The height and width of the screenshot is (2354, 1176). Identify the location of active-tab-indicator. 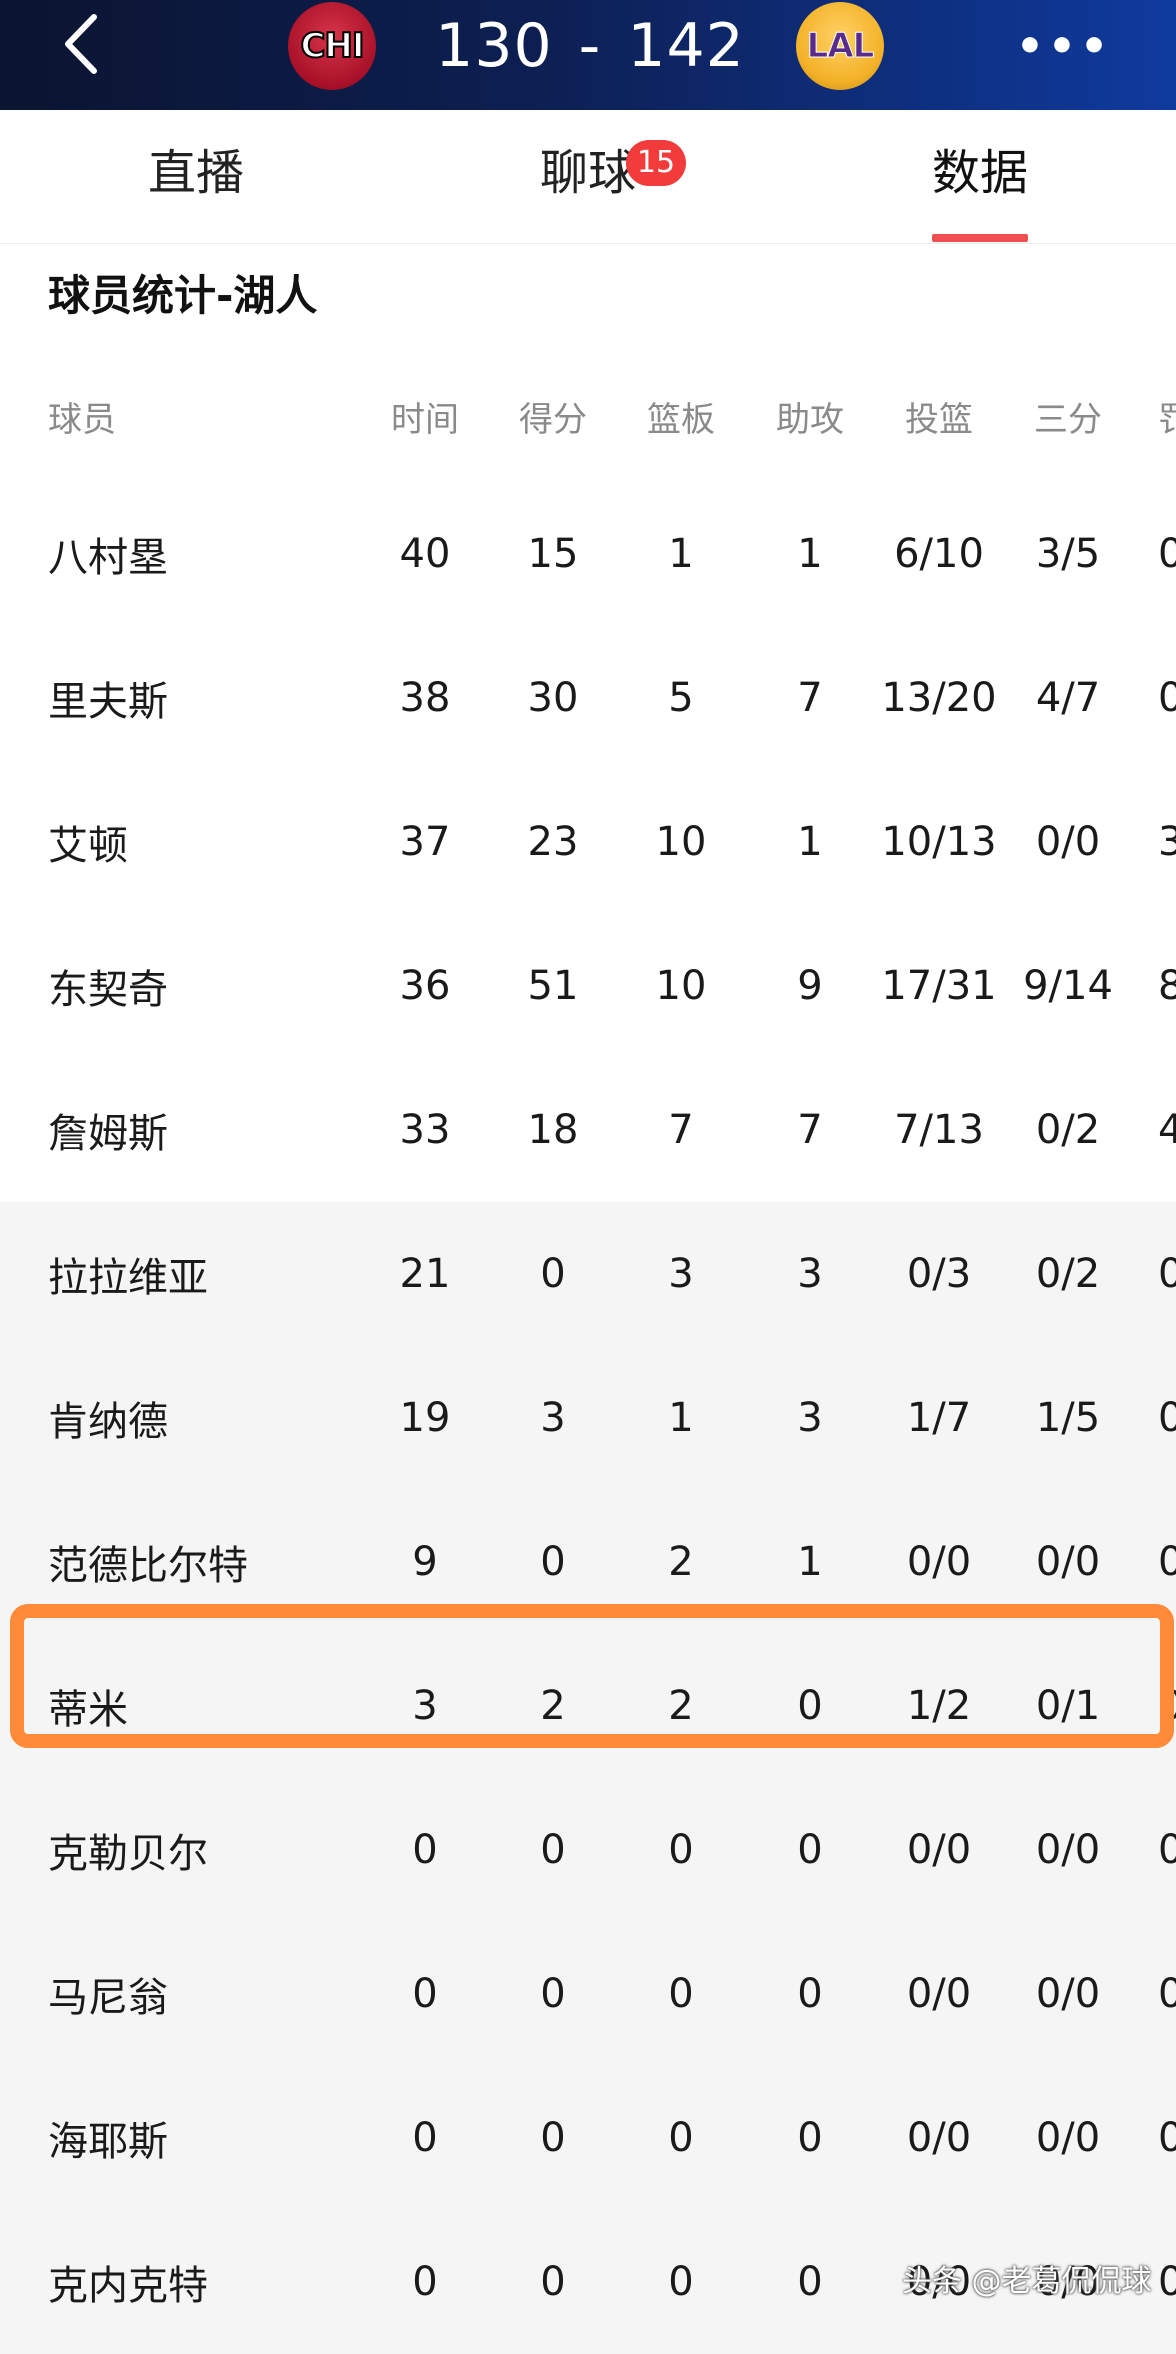
(980, 238).